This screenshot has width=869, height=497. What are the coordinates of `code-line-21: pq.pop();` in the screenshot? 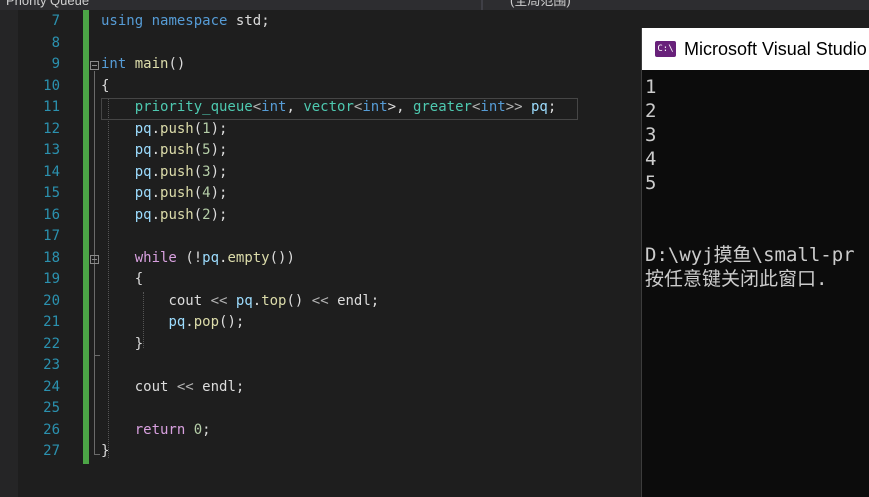 It's located at (172, 323).